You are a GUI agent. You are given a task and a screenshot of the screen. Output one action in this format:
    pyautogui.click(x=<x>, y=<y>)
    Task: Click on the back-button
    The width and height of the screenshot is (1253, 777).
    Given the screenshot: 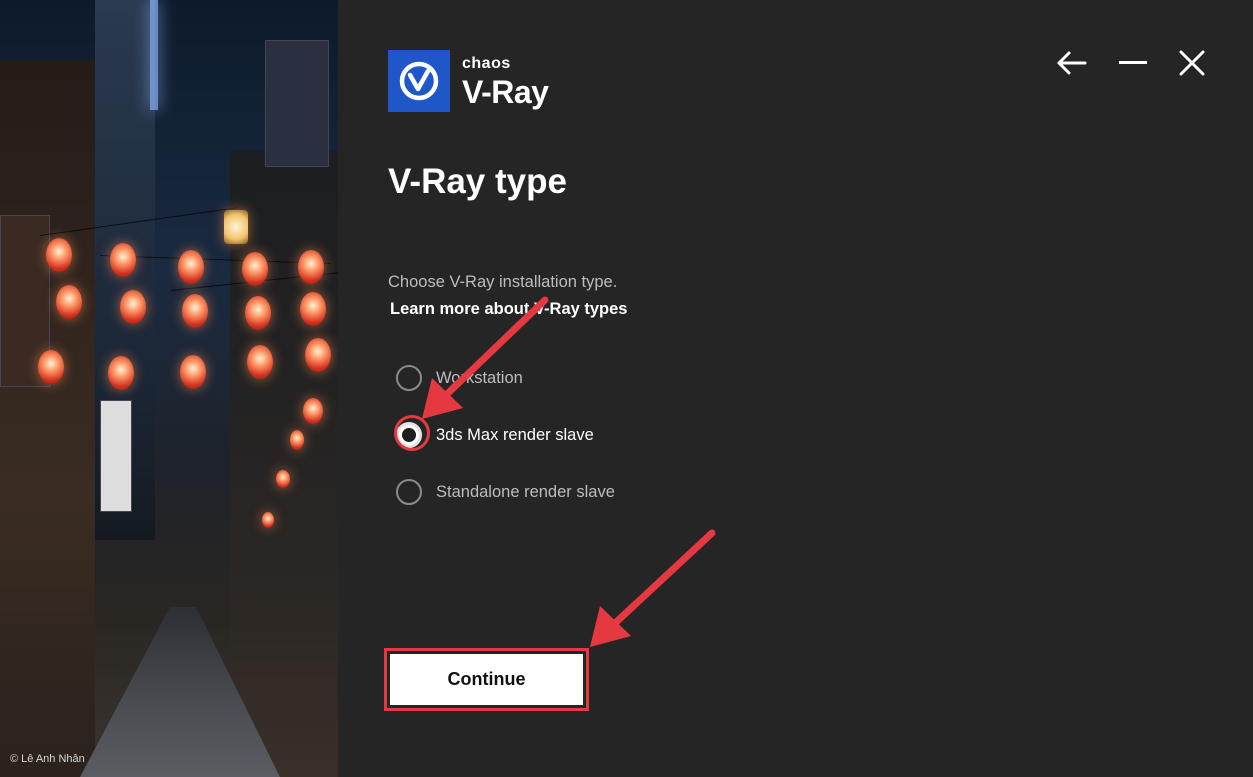 What is the action you would take?
    pyautogui.click(x=1071, y=63)
    